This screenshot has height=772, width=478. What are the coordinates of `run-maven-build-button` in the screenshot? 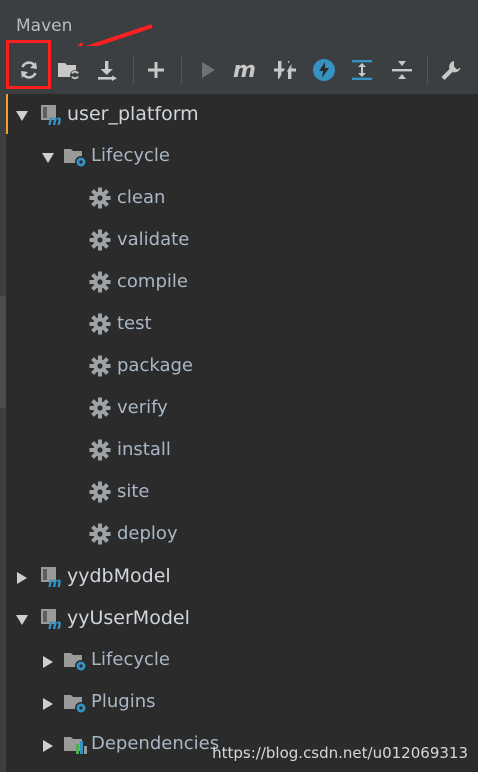 It's located at (208, 70).